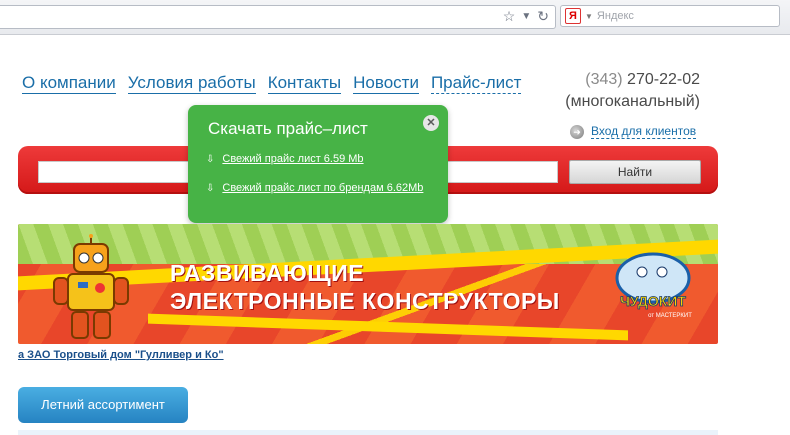  I want to click on client-login-link: ➜ Вход для клиентов, so click(633, 131).